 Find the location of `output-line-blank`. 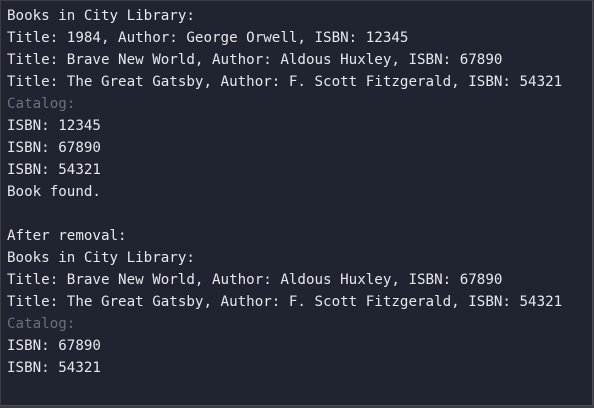

output-line-blank is located at coordinates (296, 214).